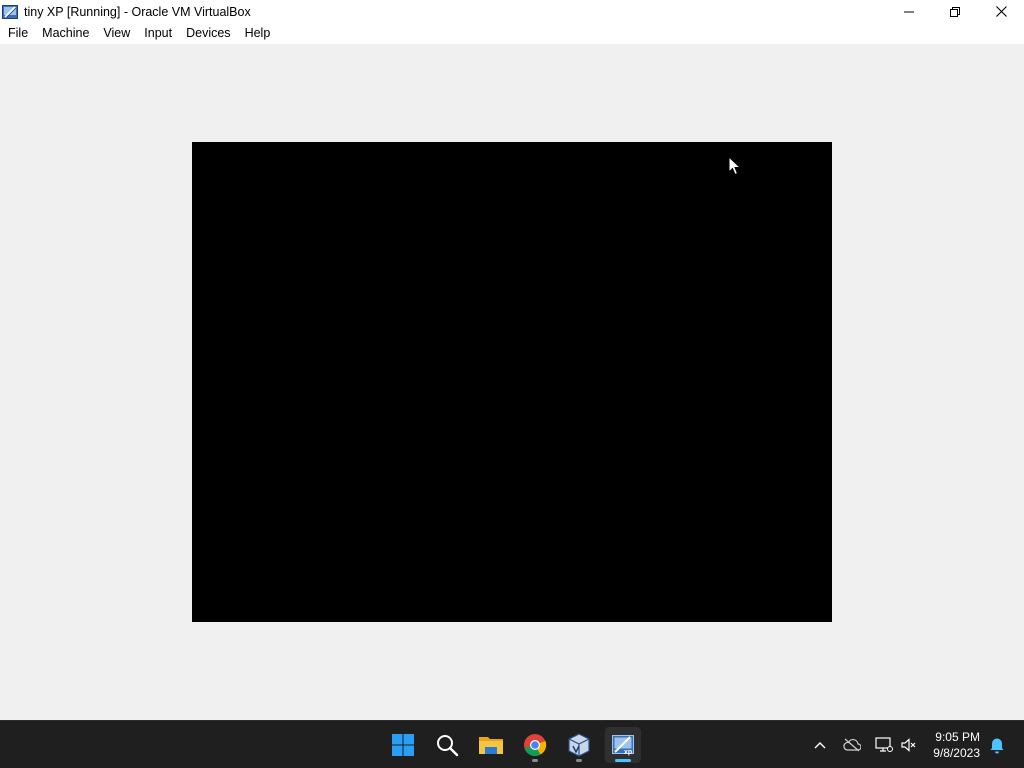 The height and width of the screenshot is (768, 1024). I want to click on virtualbox-manager-icon, so click(579, 745).